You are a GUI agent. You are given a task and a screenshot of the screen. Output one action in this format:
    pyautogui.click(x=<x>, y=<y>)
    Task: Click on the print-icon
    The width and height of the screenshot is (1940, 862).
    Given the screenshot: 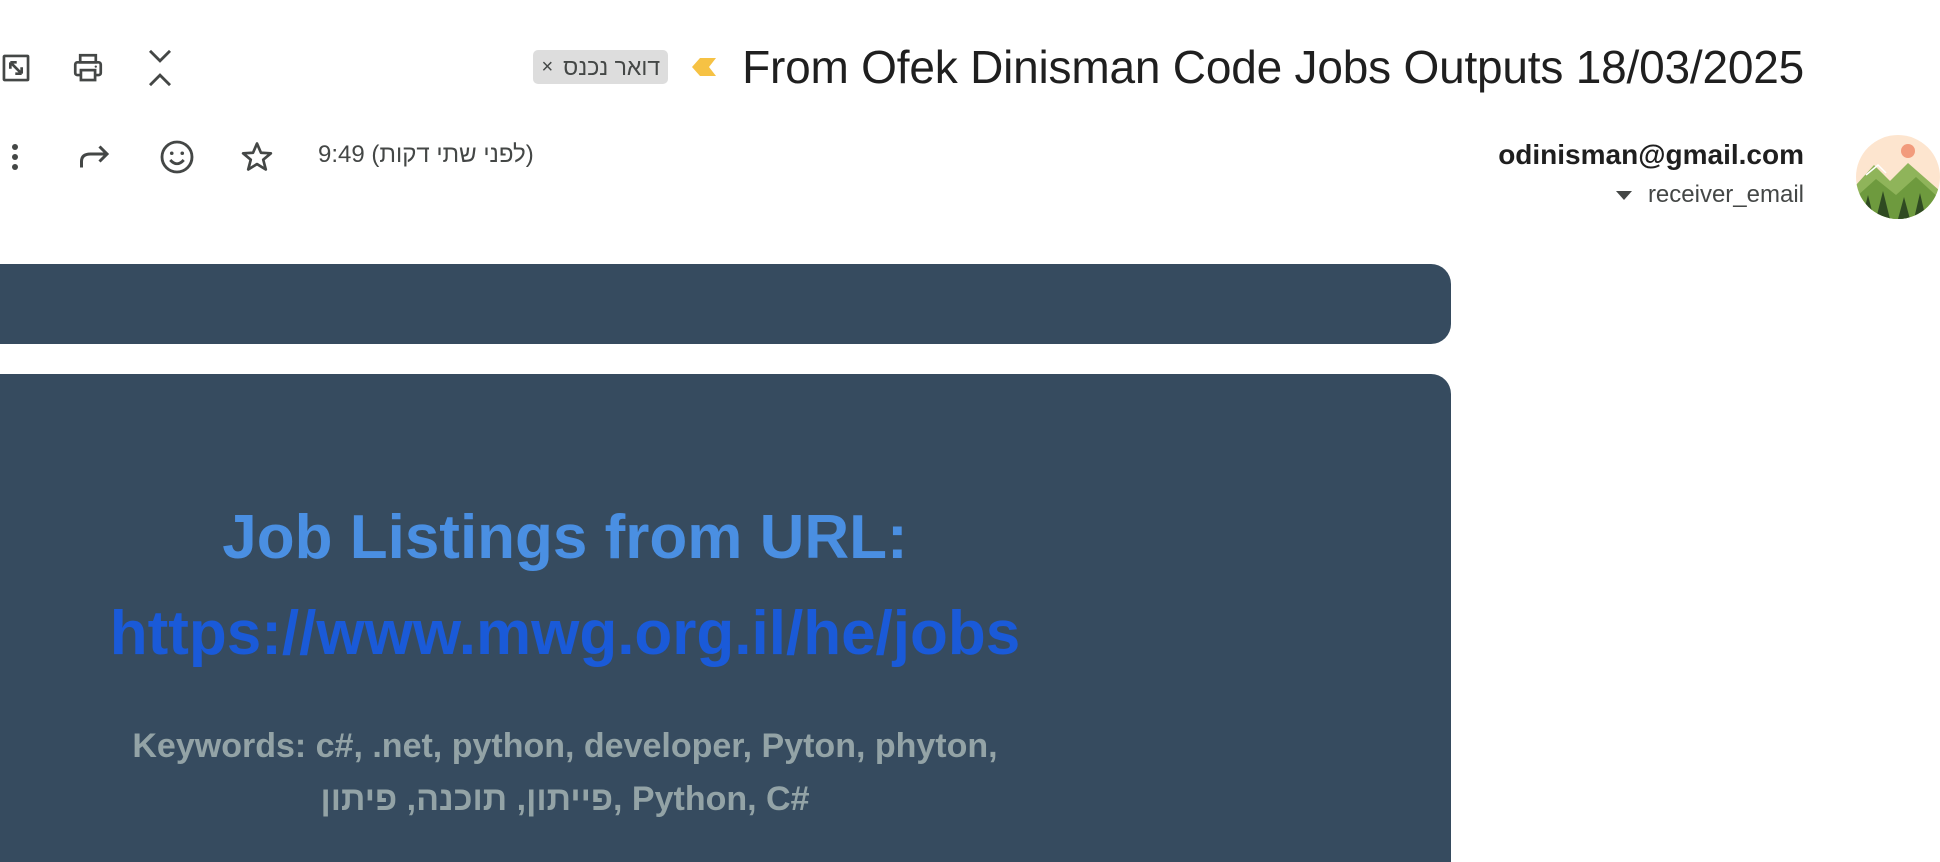 What is the action you would take?
    pyautogui.click(x=88, y=68)
    